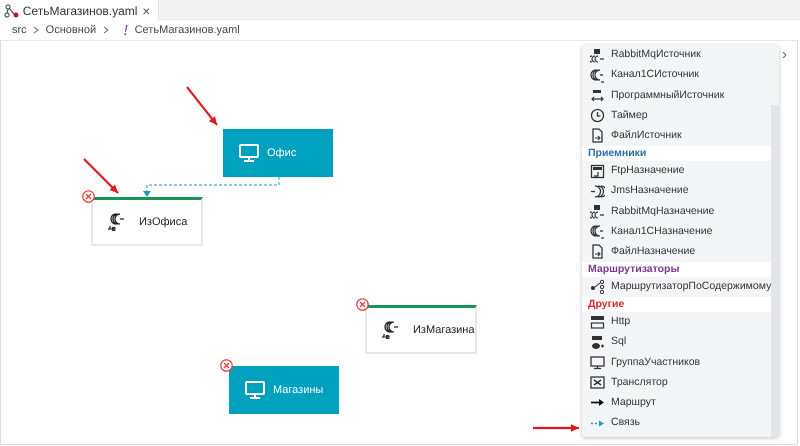 This screenshot has height=446, width=800. What do you see at coordinates (421, 329) in the screenshot?
I see `endpoint-node: ИзМагазина` at bounding box center [421, 329].